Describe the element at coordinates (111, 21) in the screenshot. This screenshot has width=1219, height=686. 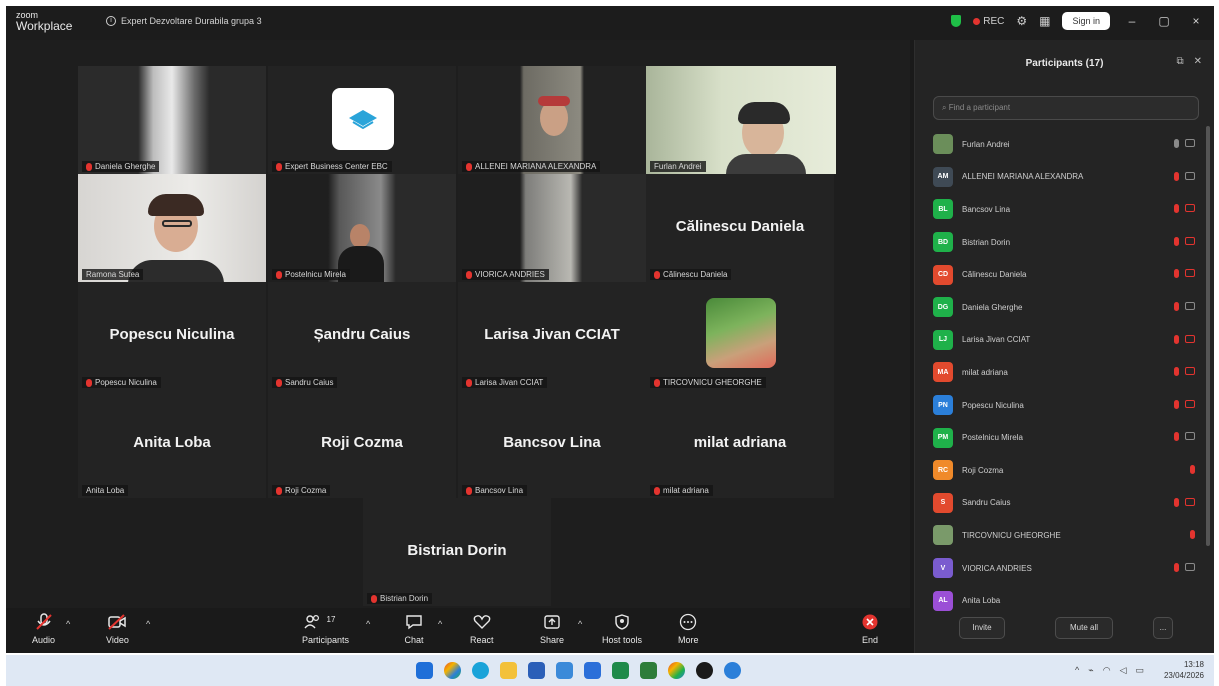
I see `info-icon: i` at that location.